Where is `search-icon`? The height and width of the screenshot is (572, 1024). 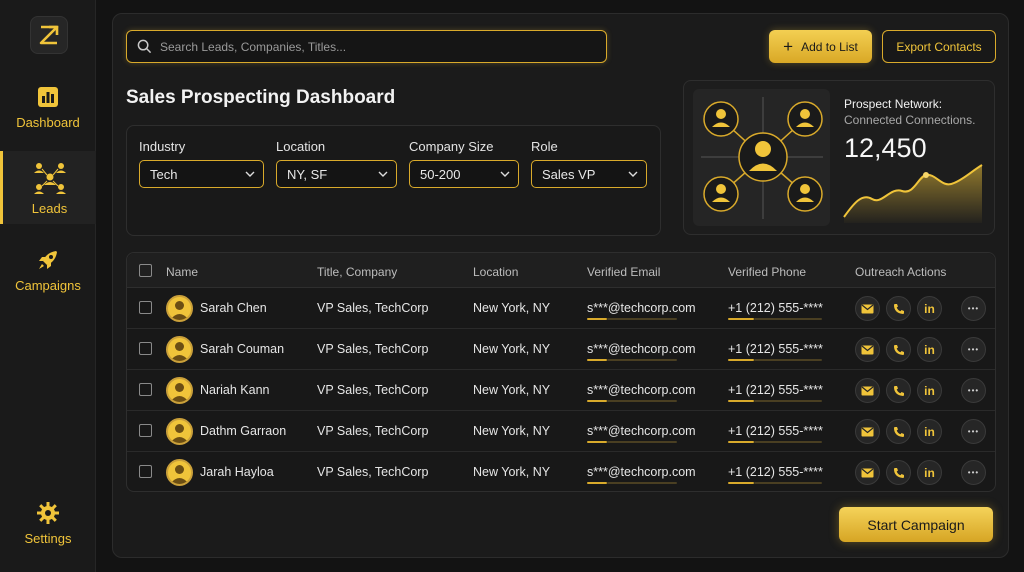
search-icon is located at coordinates (144, 46).